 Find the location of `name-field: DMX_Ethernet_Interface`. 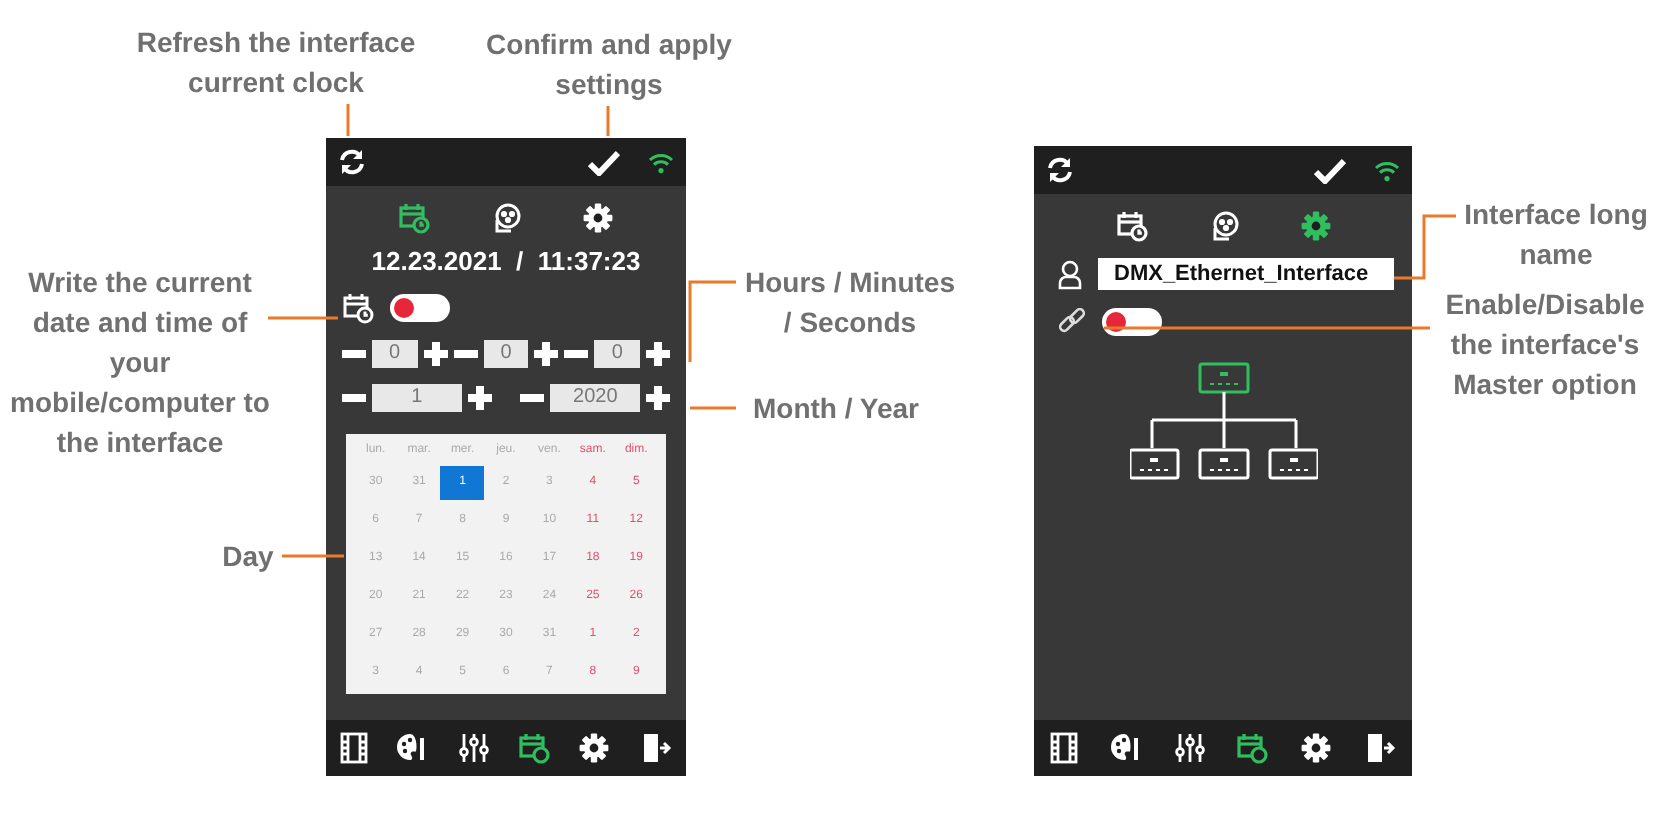

name-field: DMX_Ethernet_Interface is located at coordinates (1246, 274).